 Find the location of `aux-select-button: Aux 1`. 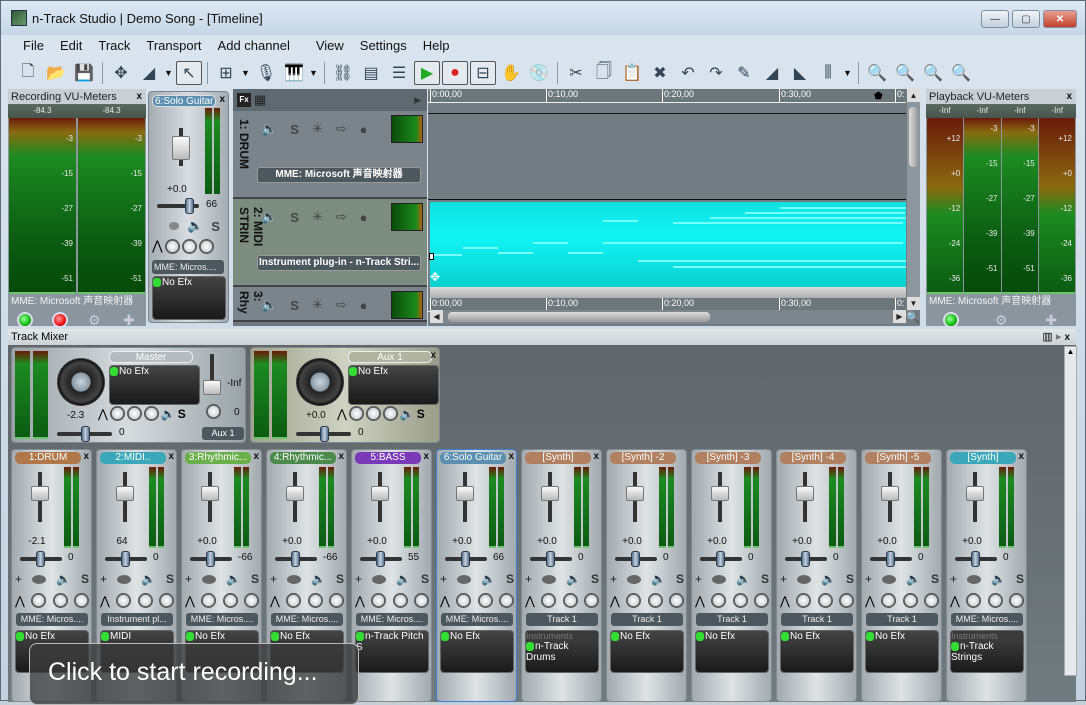

aux-select-button: Aux 1 is located at coordinates (223, 433).